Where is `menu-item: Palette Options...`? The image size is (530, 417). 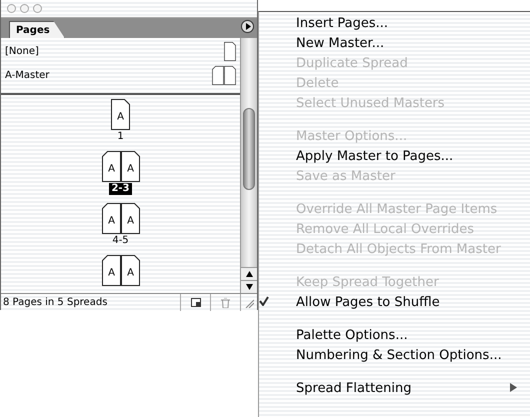
menu-item: Palette Options... is located at coordinates (352, 335).